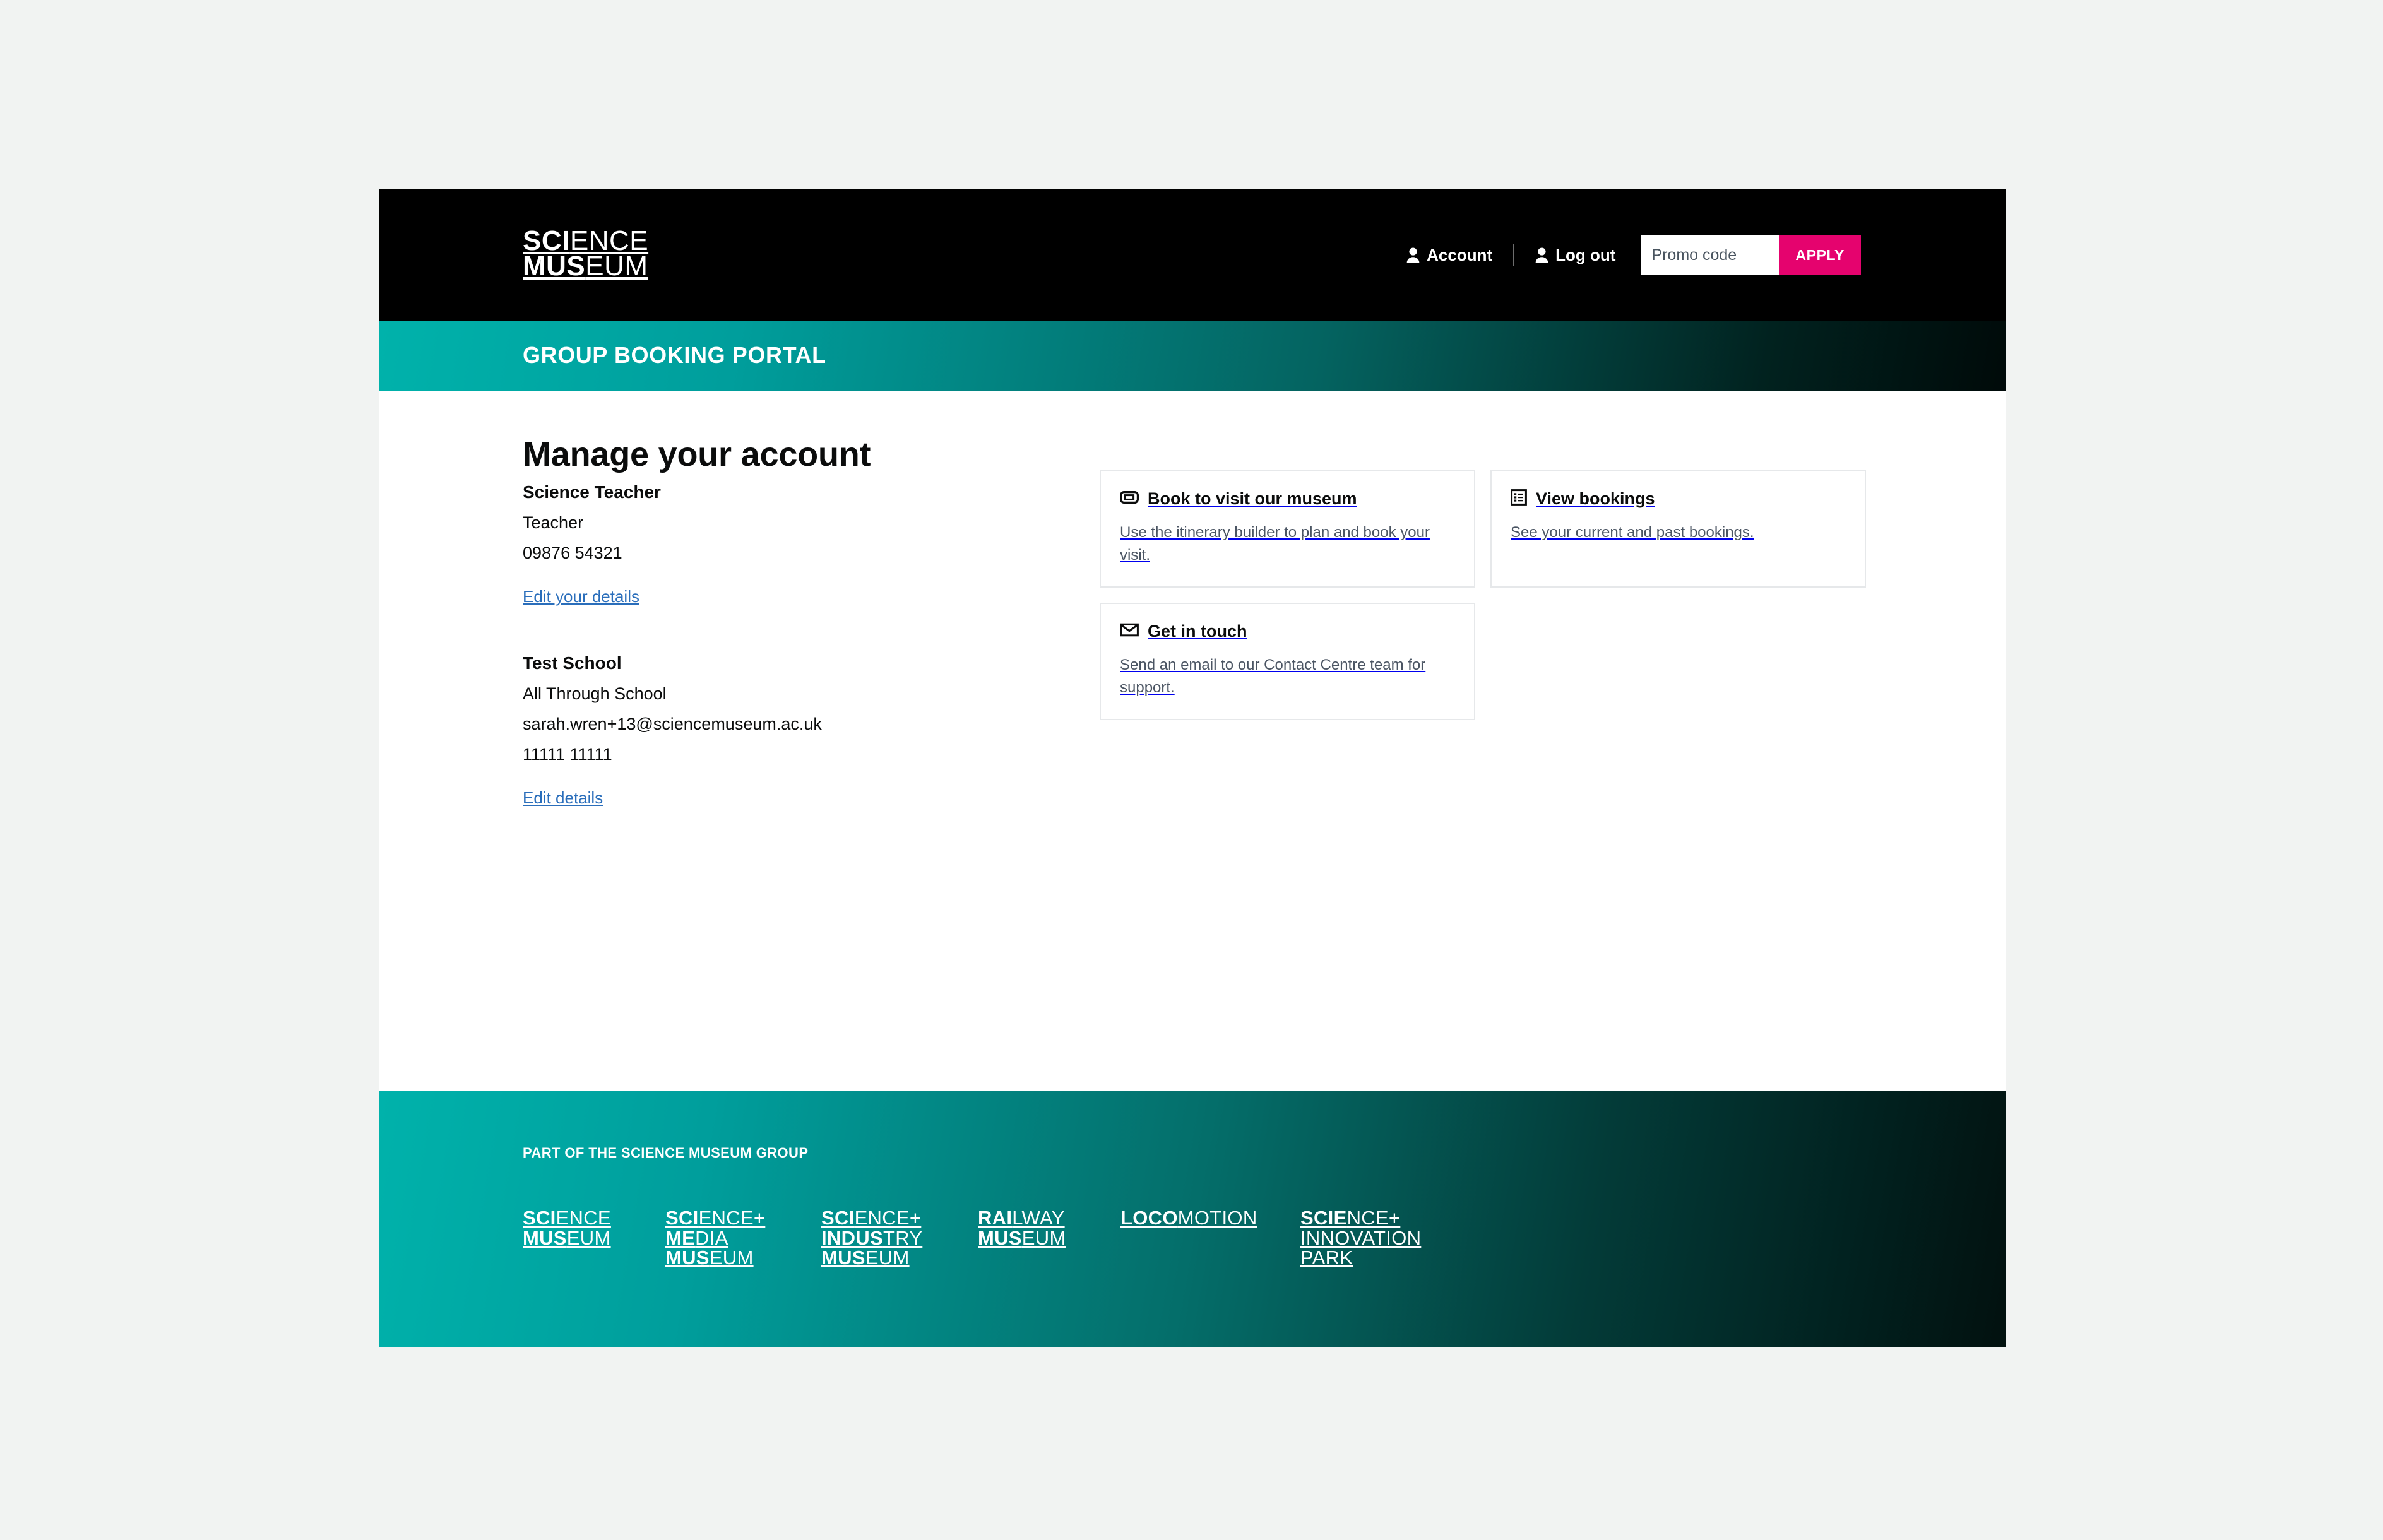 This screenshot has width=2383, height=1540. I want to click on header-divider, so click(1514, 255).